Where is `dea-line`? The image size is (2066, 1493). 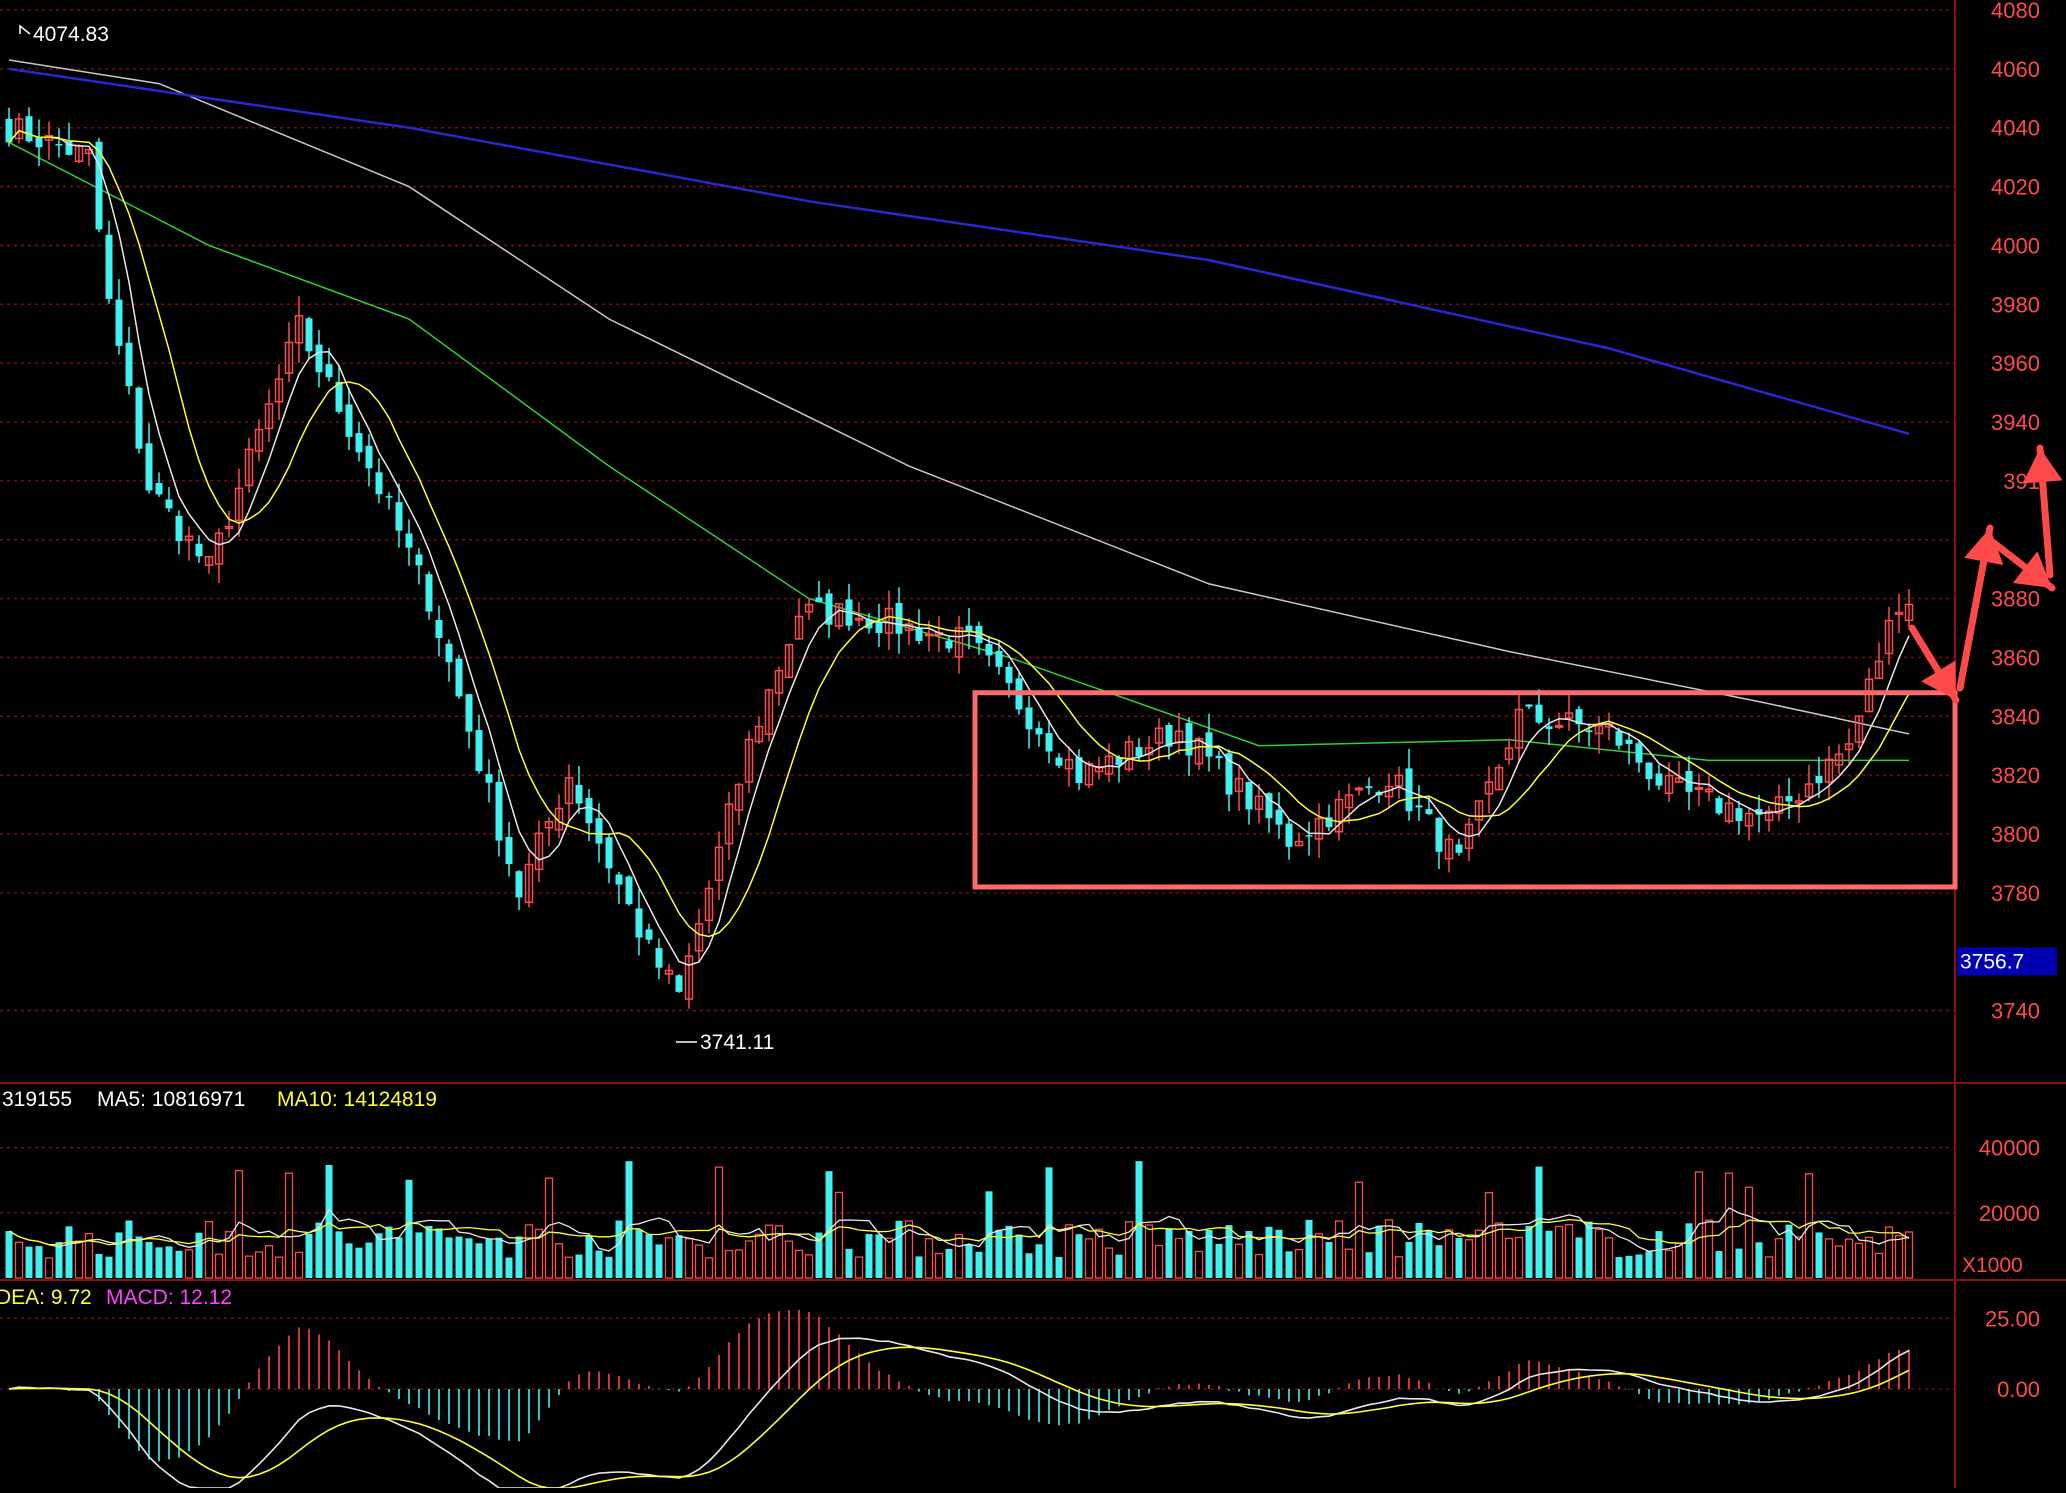 dea-line is located at coordinates (959, 1417).